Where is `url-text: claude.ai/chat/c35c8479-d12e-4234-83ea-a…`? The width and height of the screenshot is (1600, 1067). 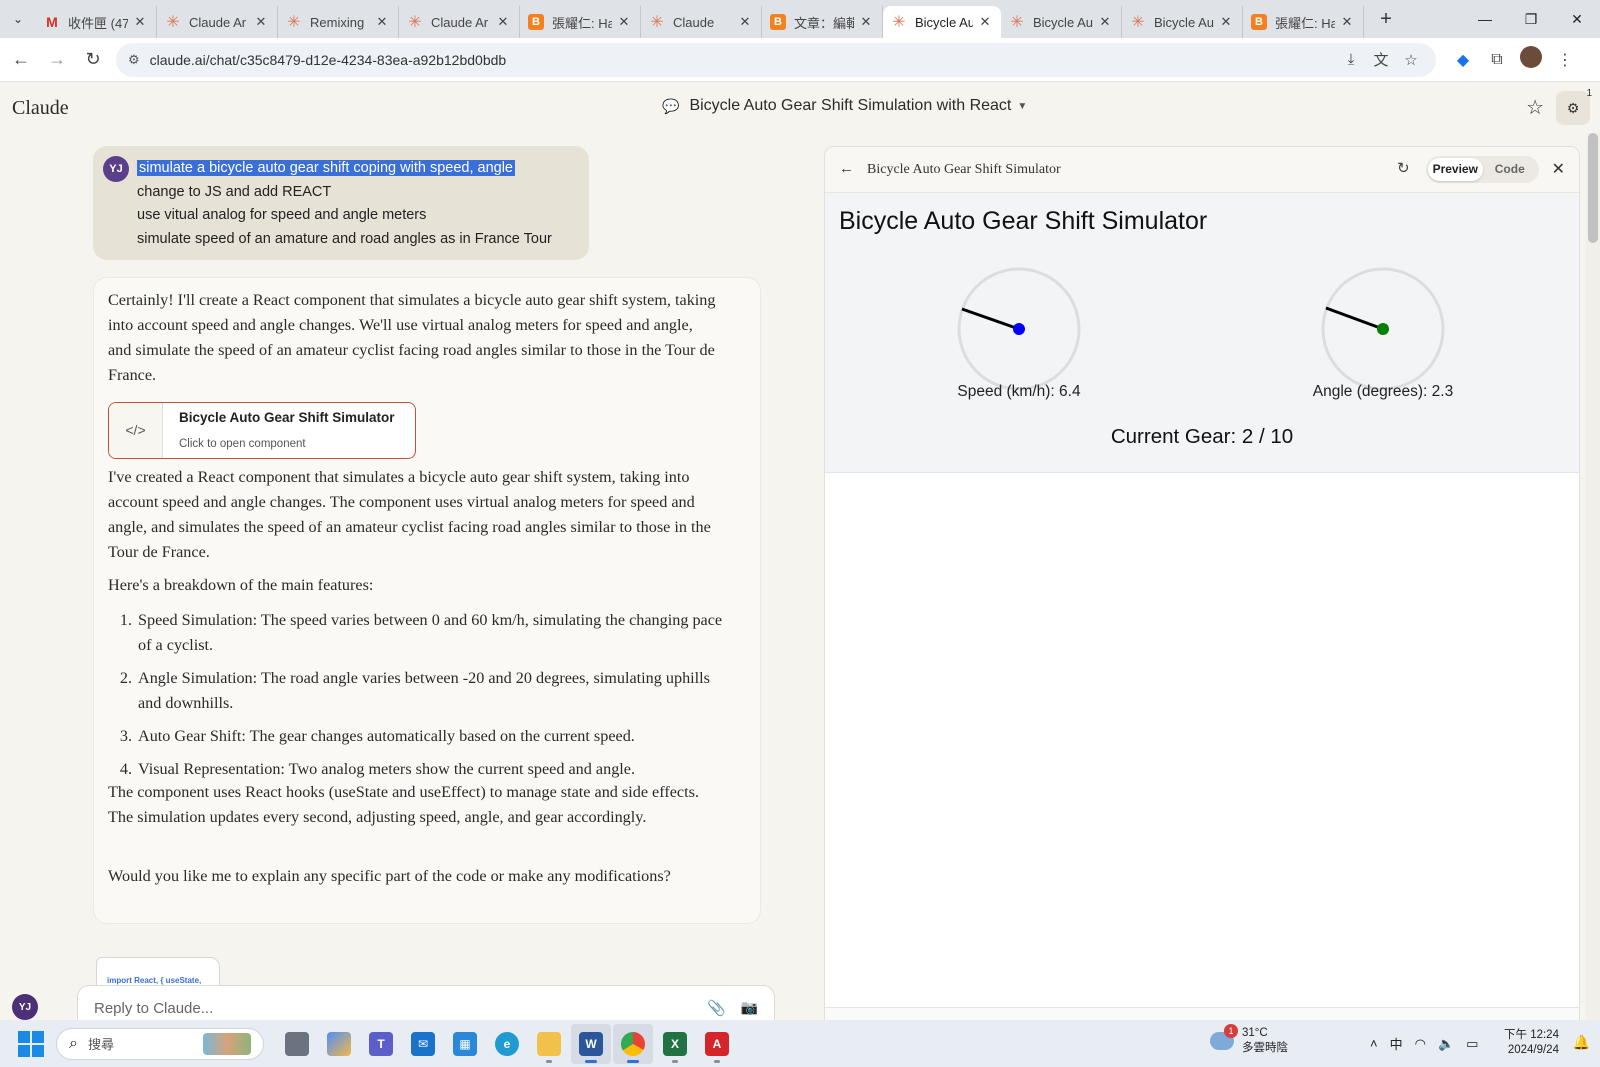 url-text: claude.ai/chat/c35c8479-d12e-4234-83ea-a… is located at coordinates (742, 60).